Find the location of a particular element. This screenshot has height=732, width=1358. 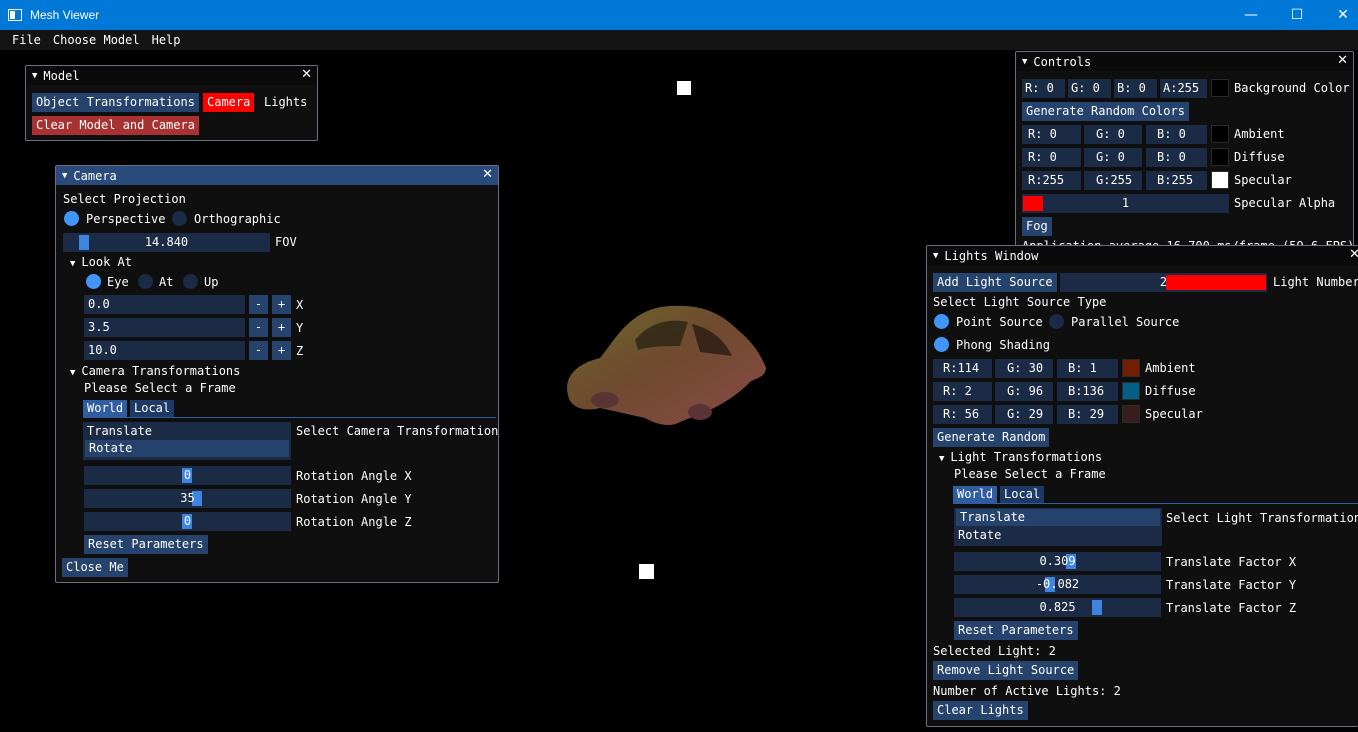

bg-g-input: G: 0 is located at coordinates (1089, 88).